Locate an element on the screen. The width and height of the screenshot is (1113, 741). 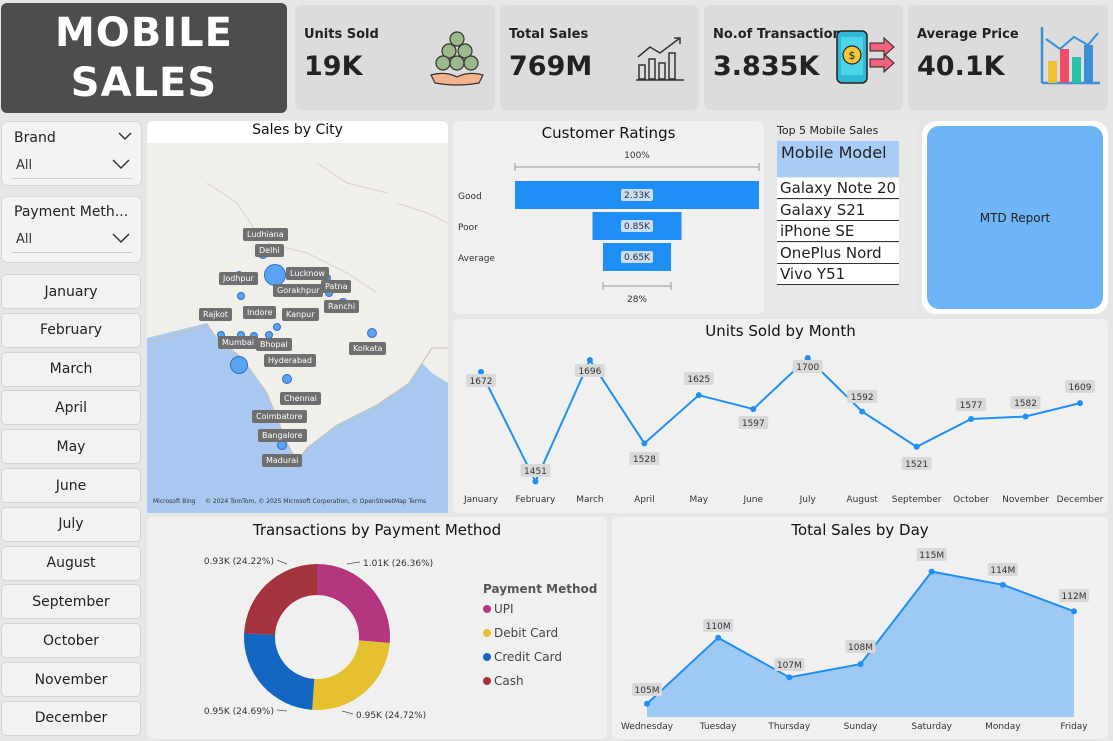
month-button-october: October is located at coordinates (71, 641).